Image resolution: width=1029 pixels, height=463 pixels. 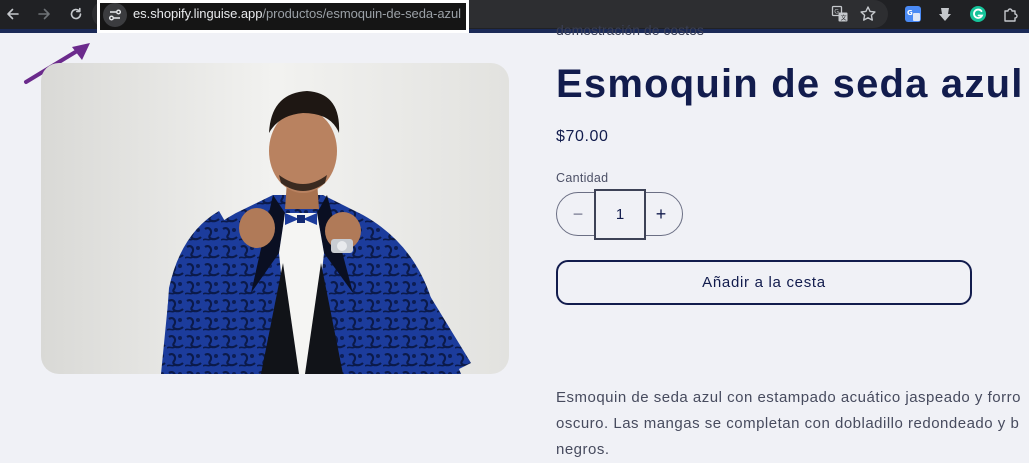 What do you see at coordinates (578, 214) in the screenshot?
I see `quantity-decrease-button: −` at bounding box center [578, 214].